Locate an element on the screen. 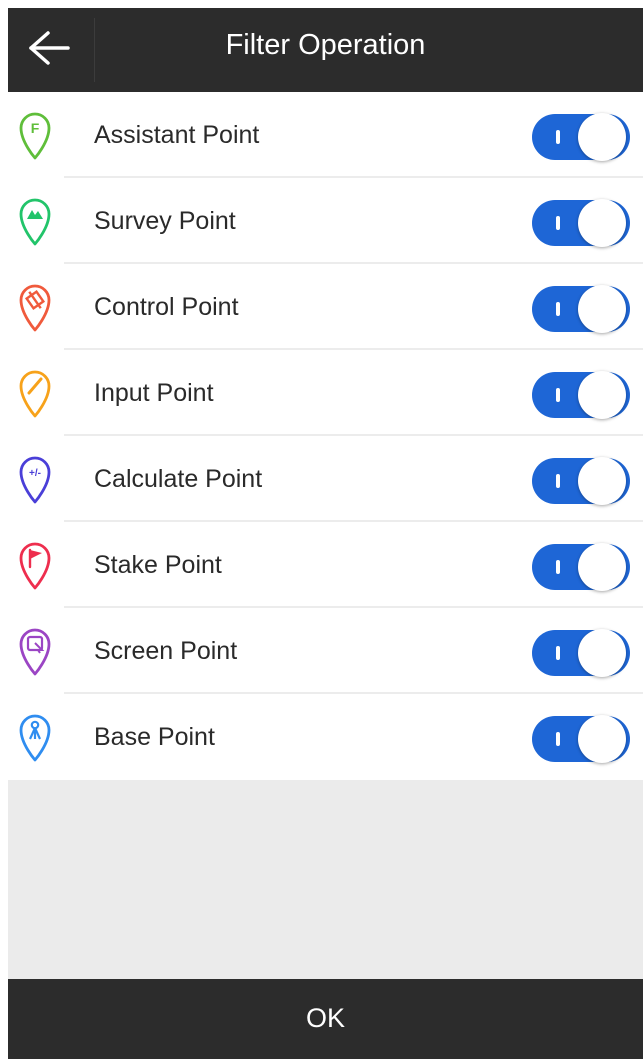 This screenshot has height=1059, width=643. point-type-row-stake: Stake Point is located at coordinates (325, 565).